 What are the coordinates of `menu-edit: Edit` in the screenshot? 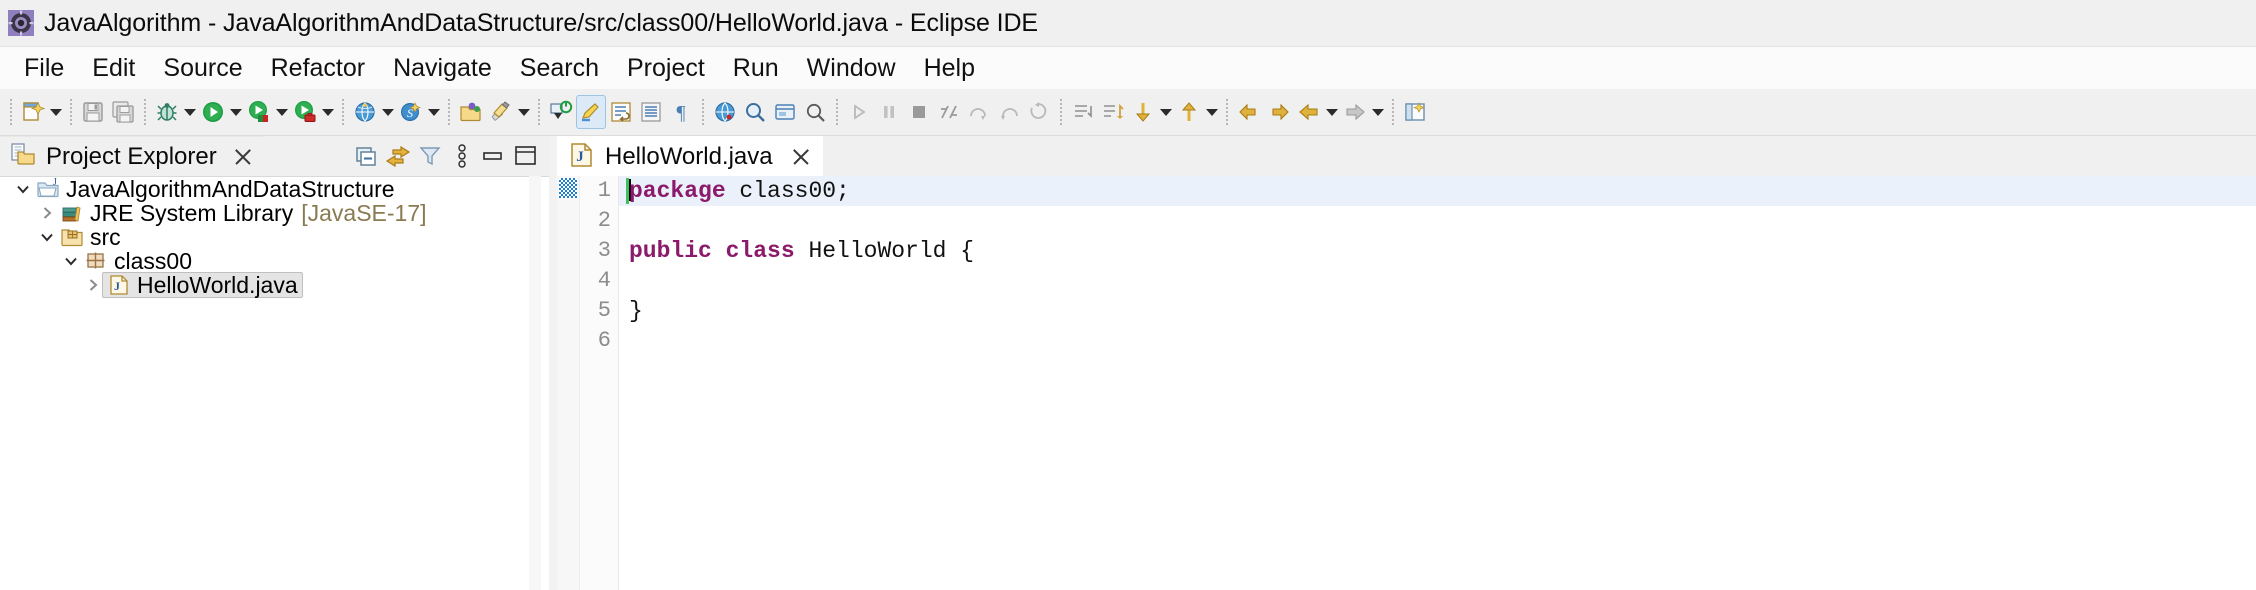 It's located at (113, 68).